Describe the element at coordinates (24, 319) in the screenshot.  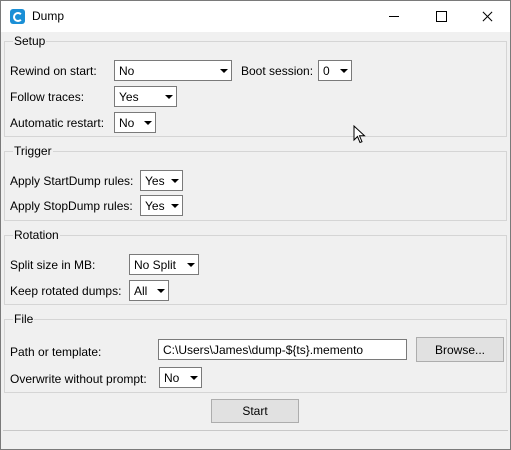
I see `file-legend: File` at that location.